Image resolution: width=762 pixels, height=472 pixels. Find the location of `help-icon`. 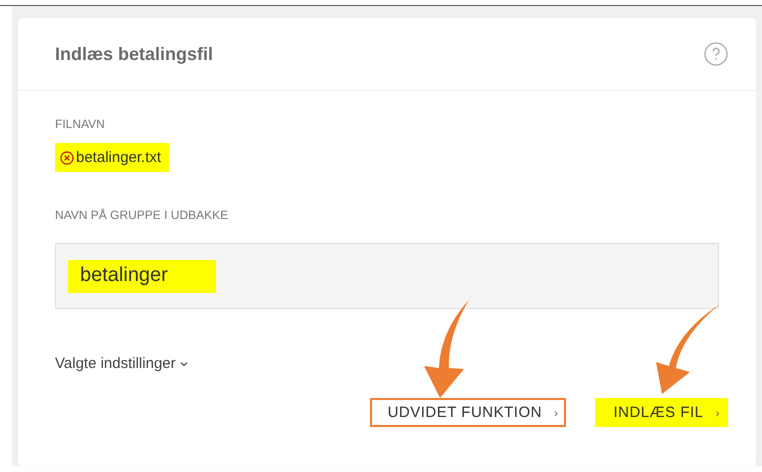

help-icon is located at coordinates (716, 54).